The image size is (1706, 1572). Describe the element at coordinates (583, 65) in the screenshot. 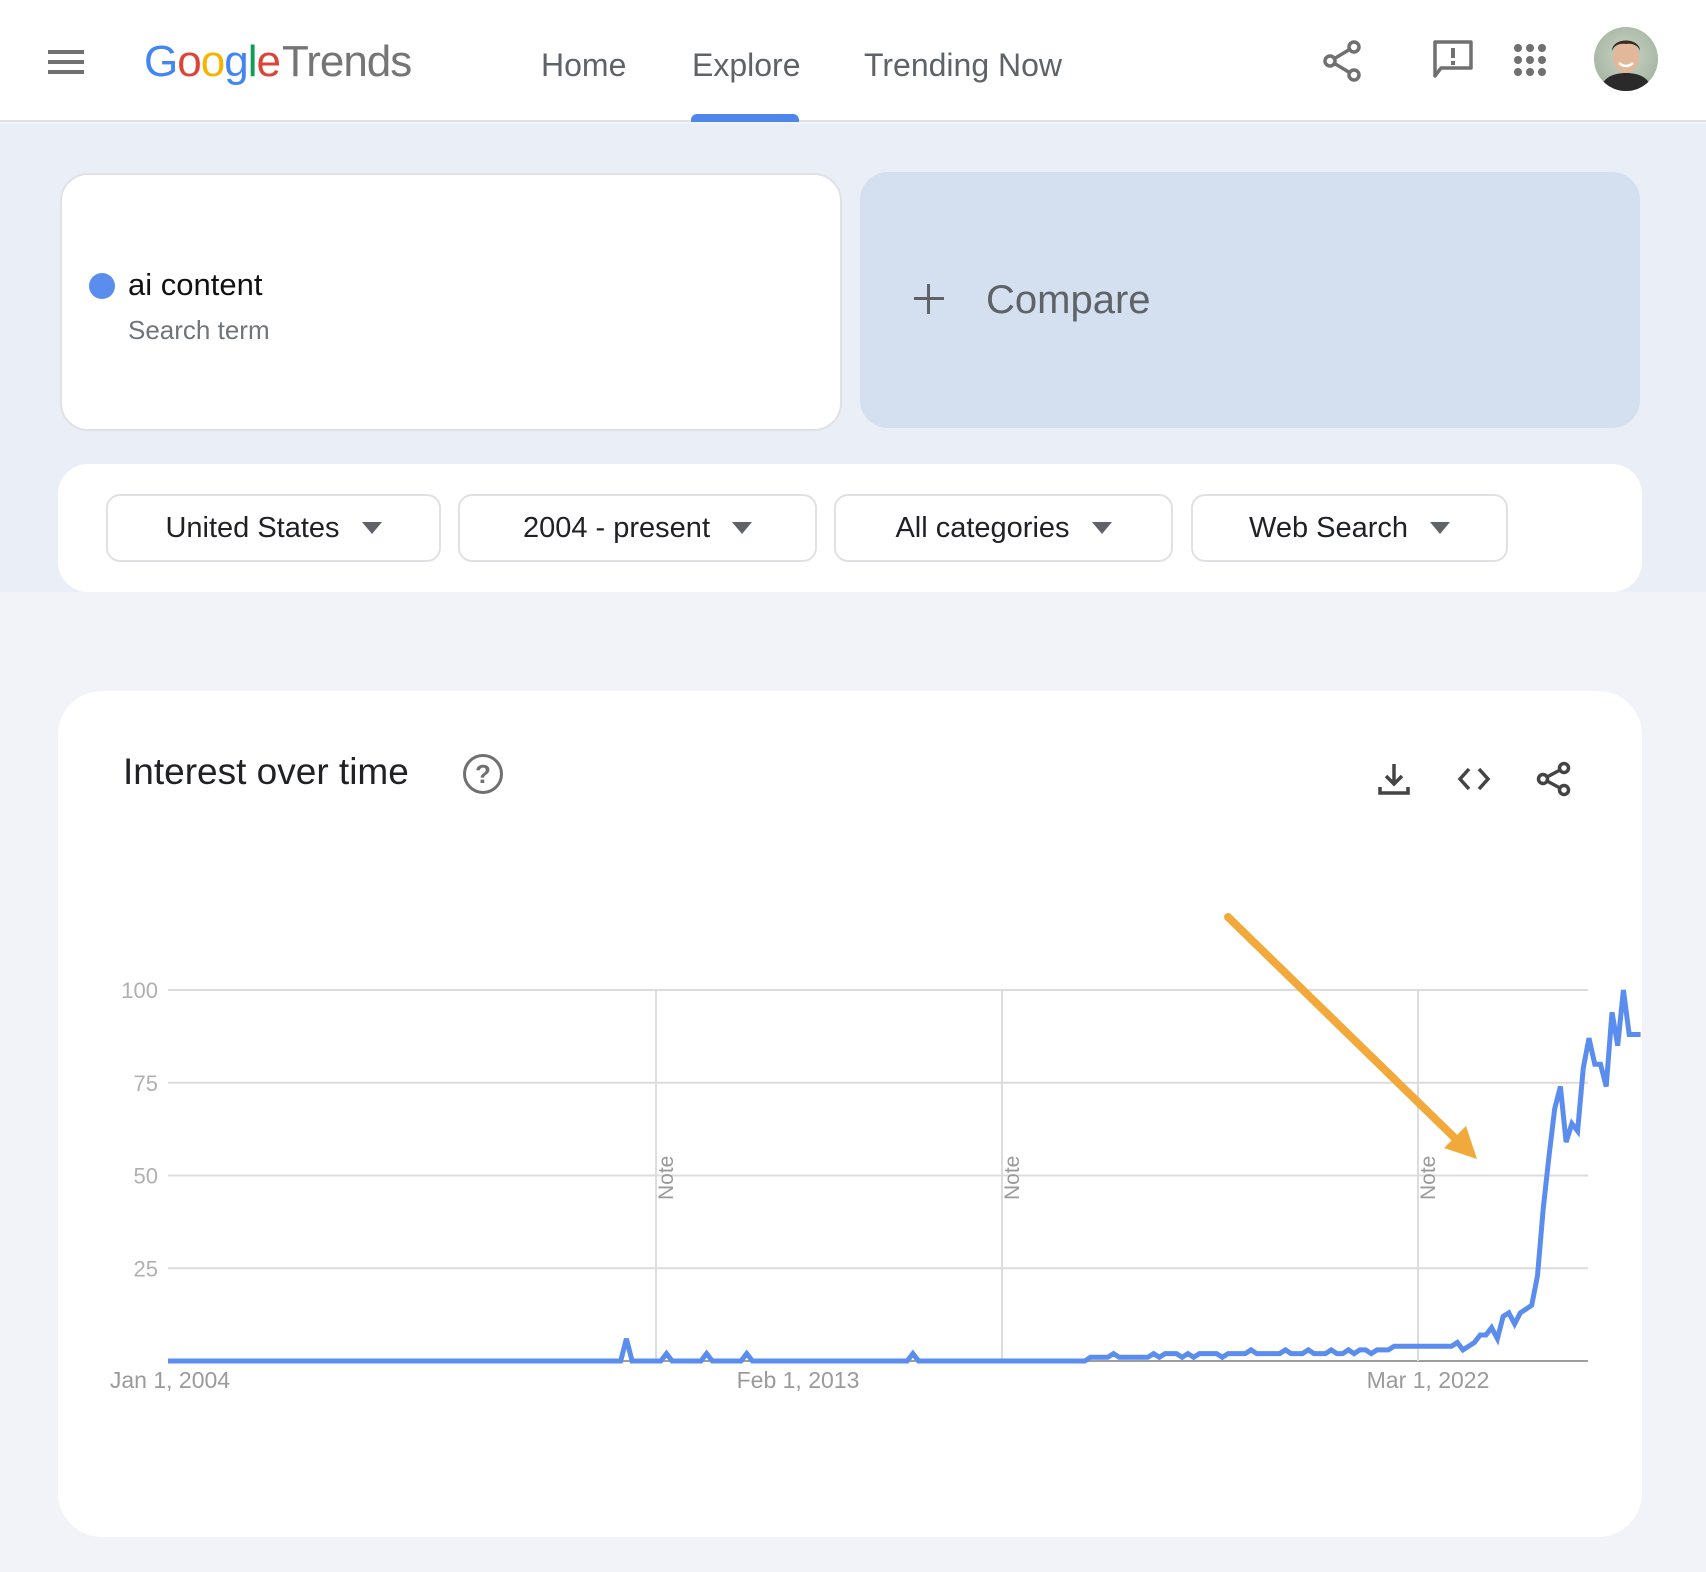

I see `nav-tab-home: Home` at that location.